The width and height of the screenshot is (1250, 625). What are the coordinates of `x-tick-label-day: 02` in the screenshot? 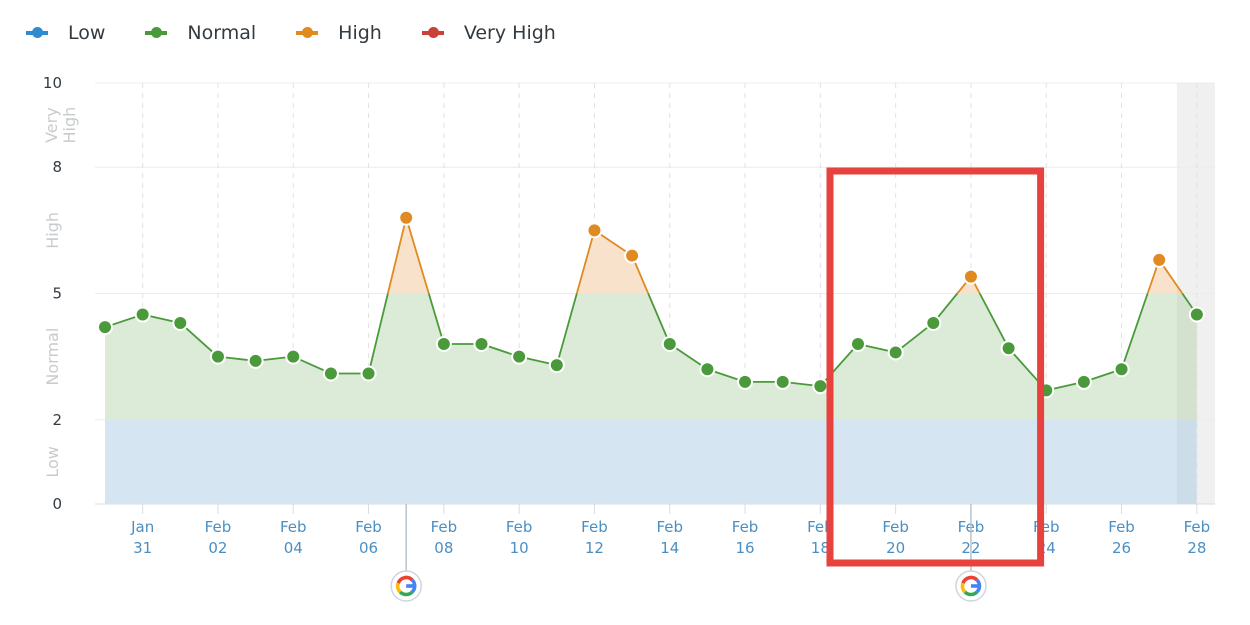 It's located at (217, 548).